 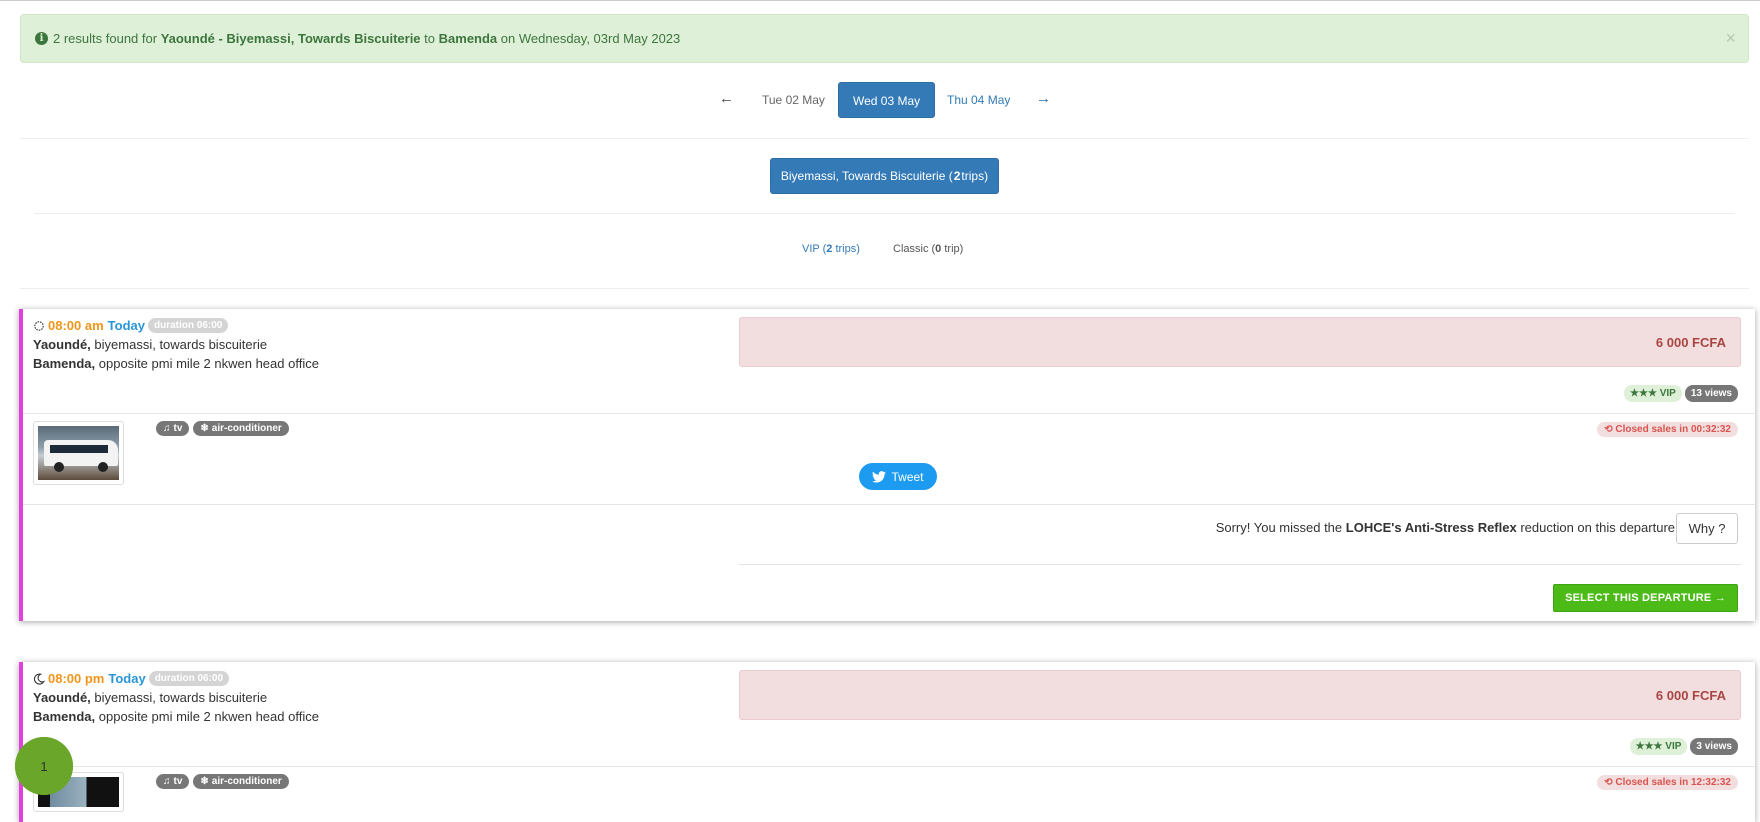 I want to click on stop-suffix: trips), so click(x=975, y=176).